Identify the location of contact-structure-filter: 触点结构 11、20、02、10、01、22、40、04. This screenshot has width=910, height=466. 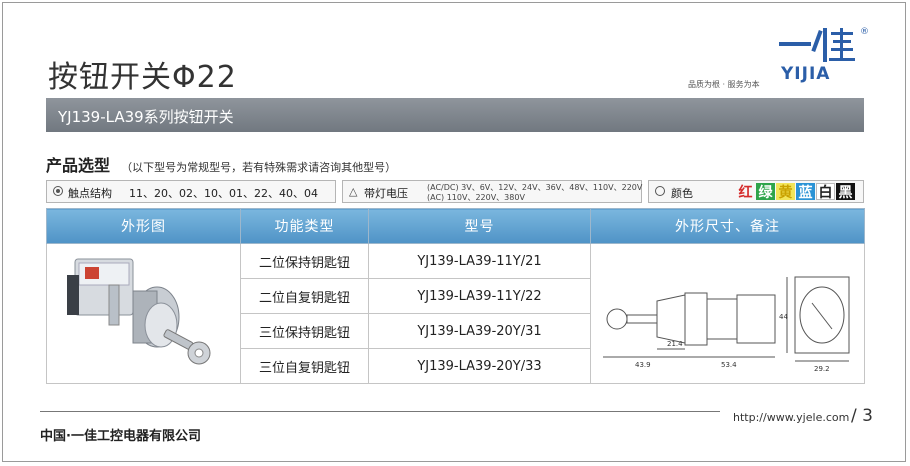
(191, 191).